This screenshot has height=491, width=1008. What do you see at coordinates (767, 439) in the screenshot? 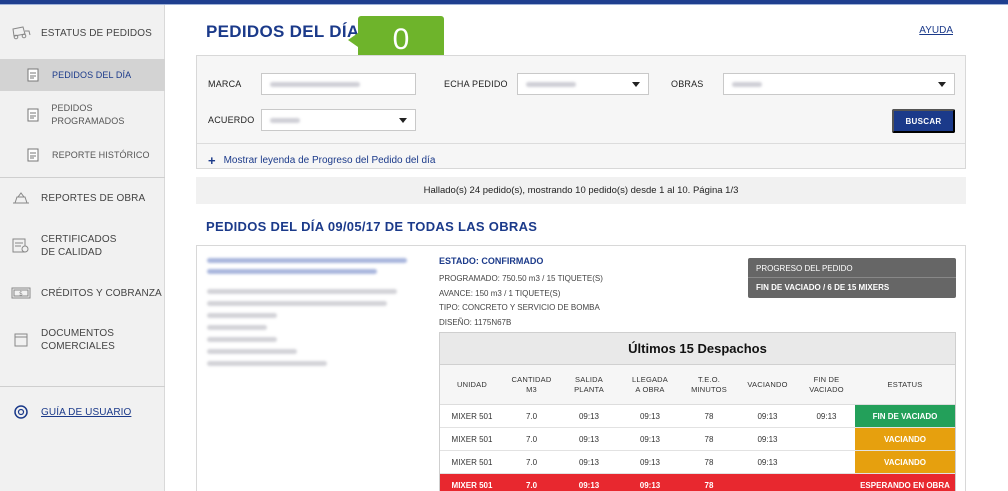
I see `cell-vaciando: 09:13` at bounding box center [767, 439].